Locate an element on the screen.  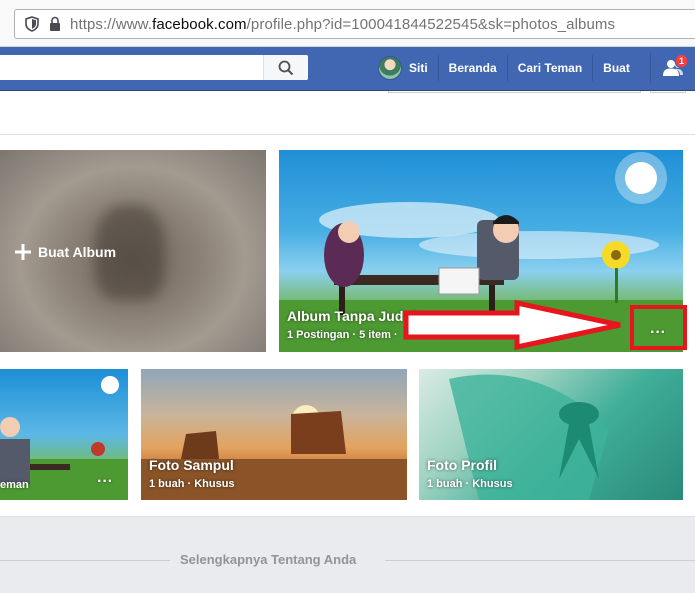
nav-find-friends-link: Cari Teman is located at coordinates (549, 68).